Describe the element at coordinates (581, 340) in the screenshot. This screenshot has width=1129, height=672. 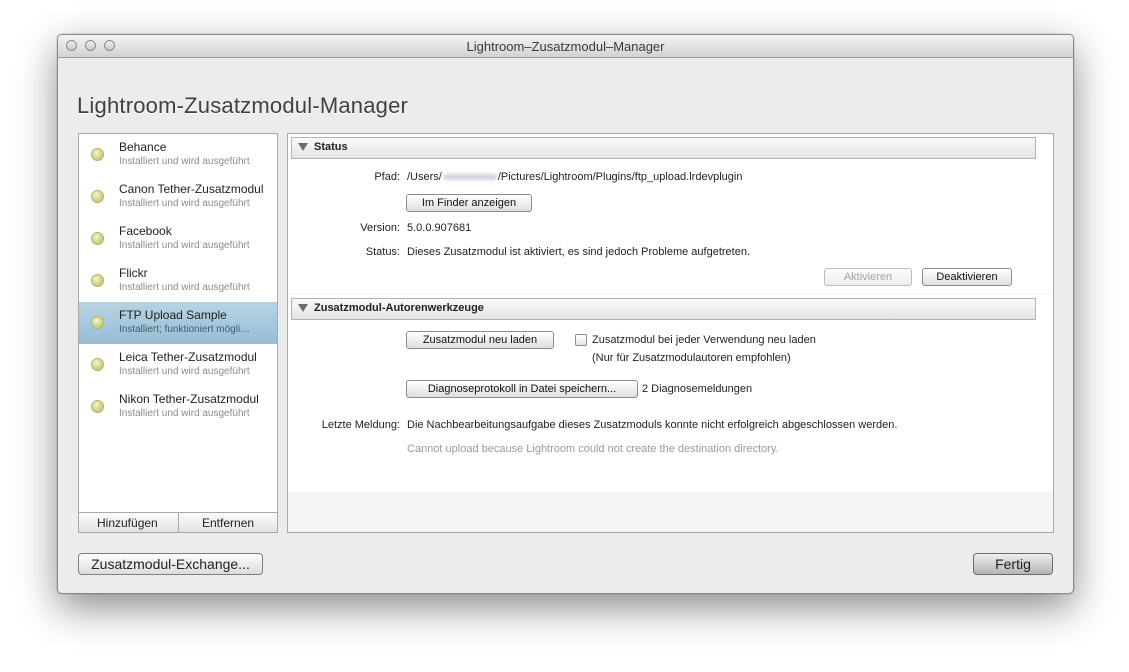
I see `reload-each-use-checkbox` at that location.